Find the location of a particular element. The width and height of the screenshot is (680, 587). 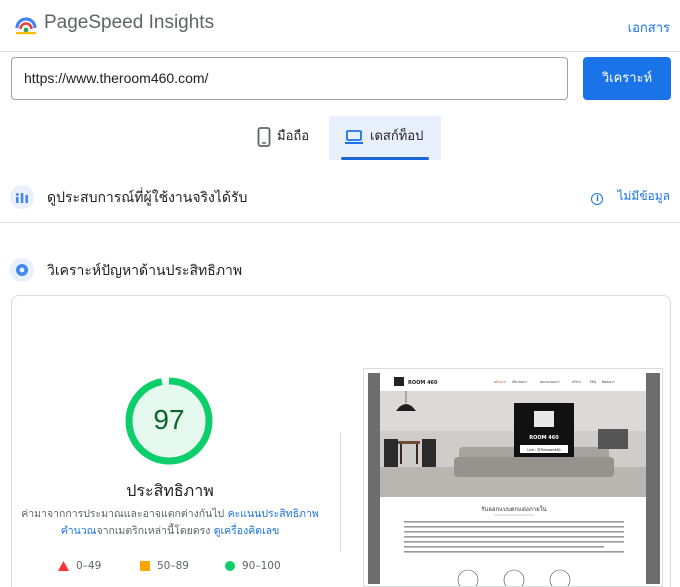

pagespeed-logo-icon is located at coordinates (26, 26).